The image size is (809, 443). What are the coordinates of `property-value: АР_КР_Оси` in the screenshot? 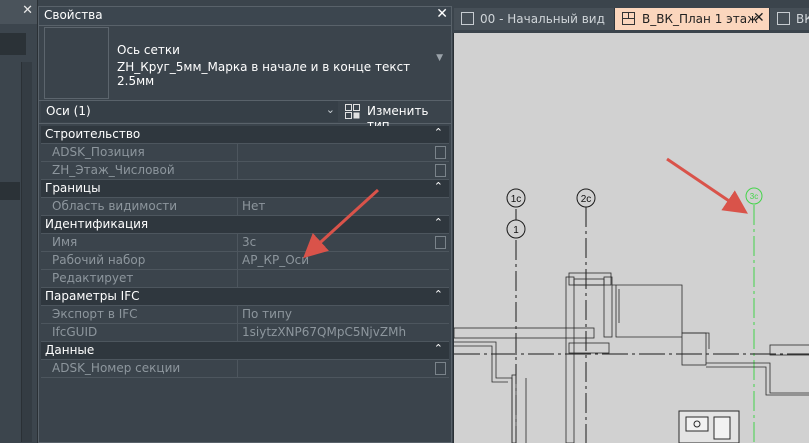 It's located at (275, 260).